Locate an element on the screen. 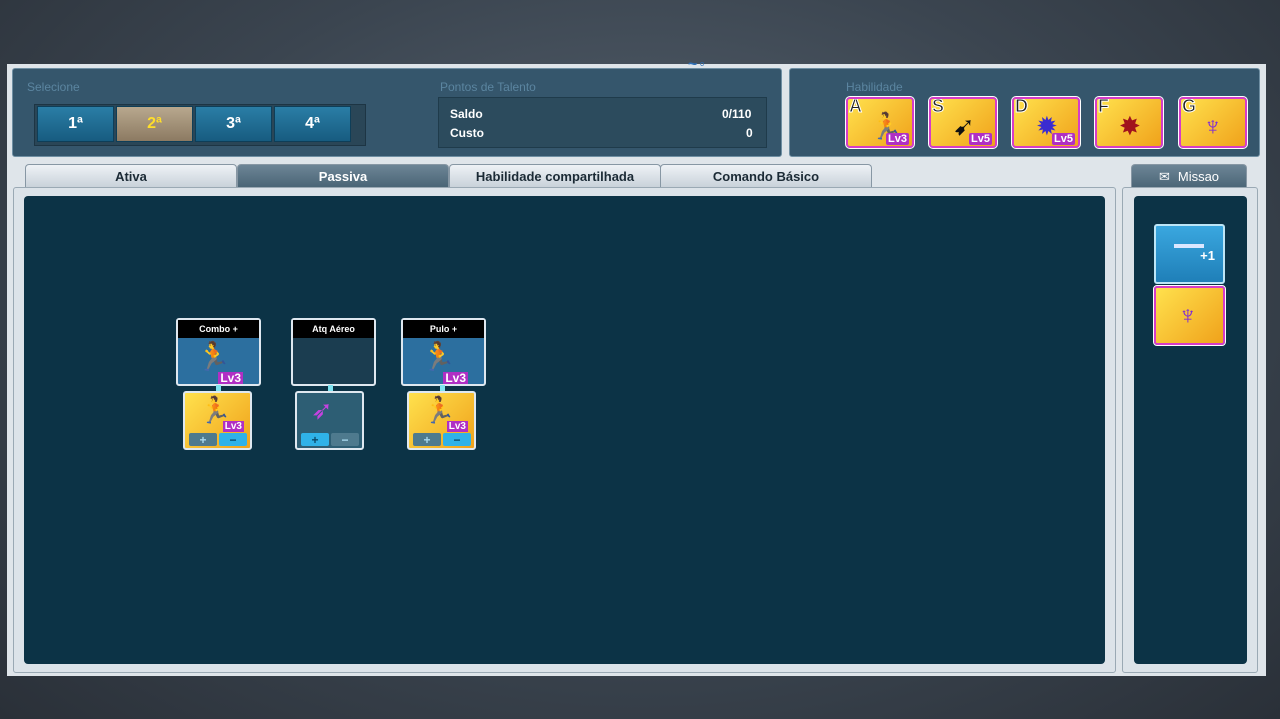  skill-level-badge: Lv3 is located at coordinates (897, 139).